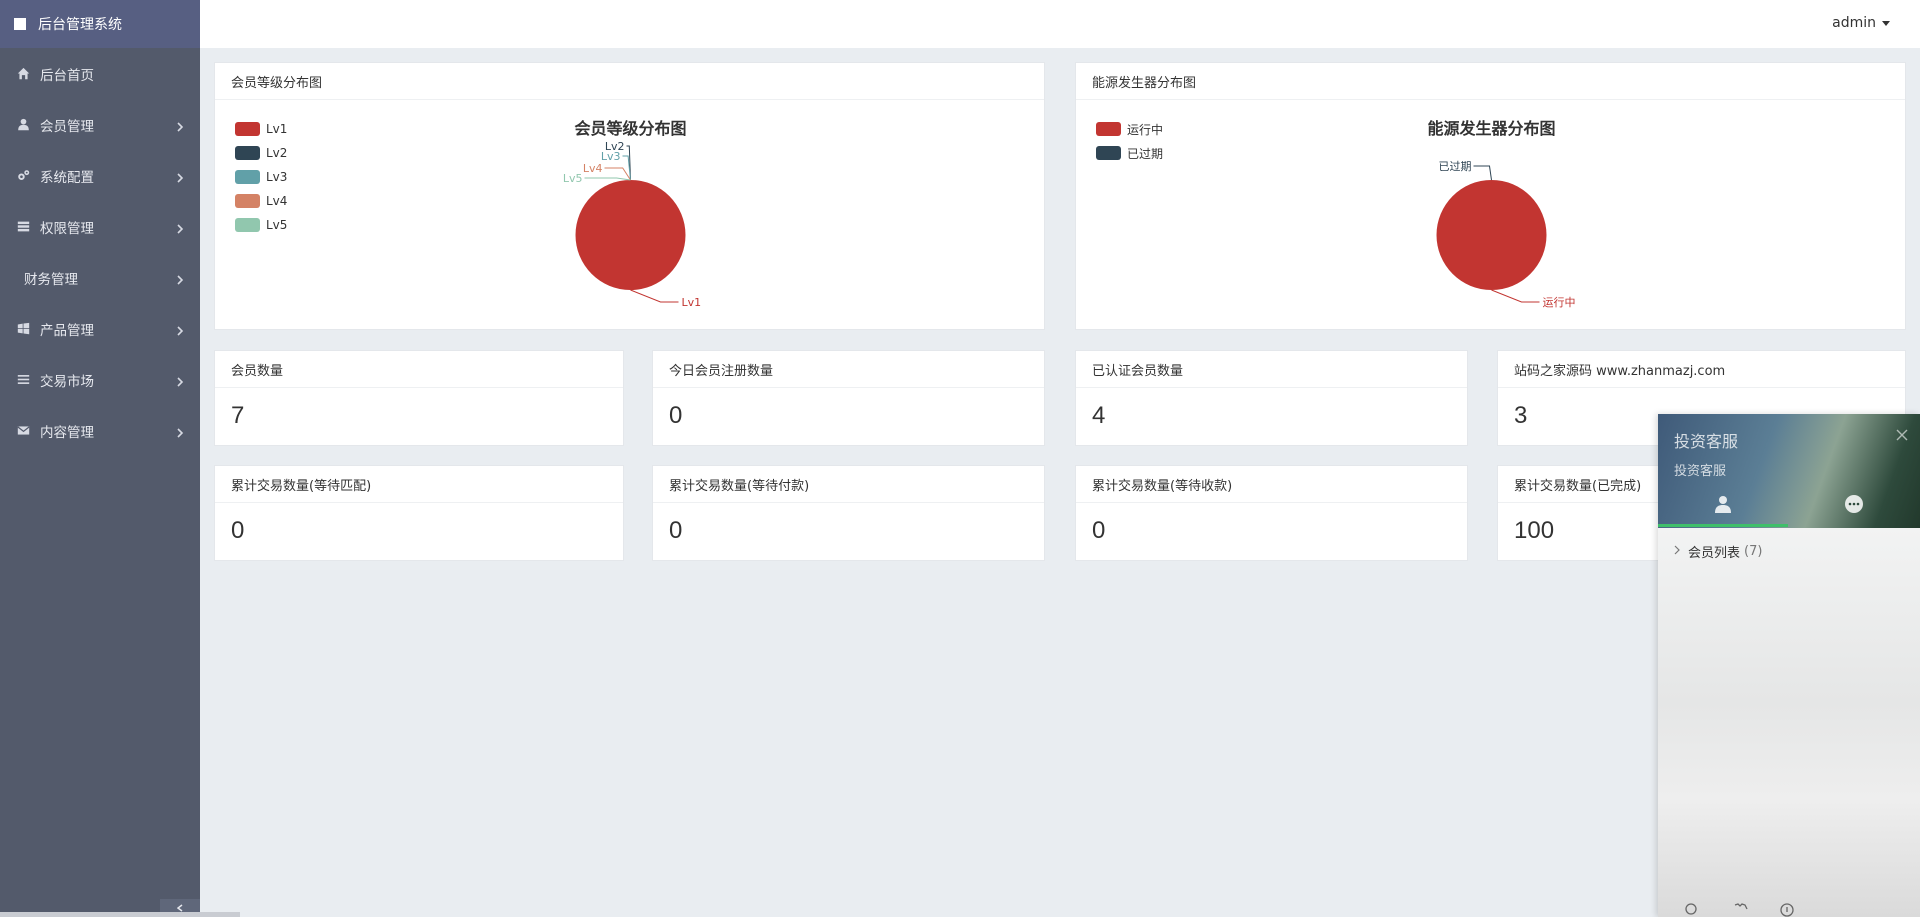 The image size is (1920, 917). I want to click on slice-label: Lv3, so click(611, 156).